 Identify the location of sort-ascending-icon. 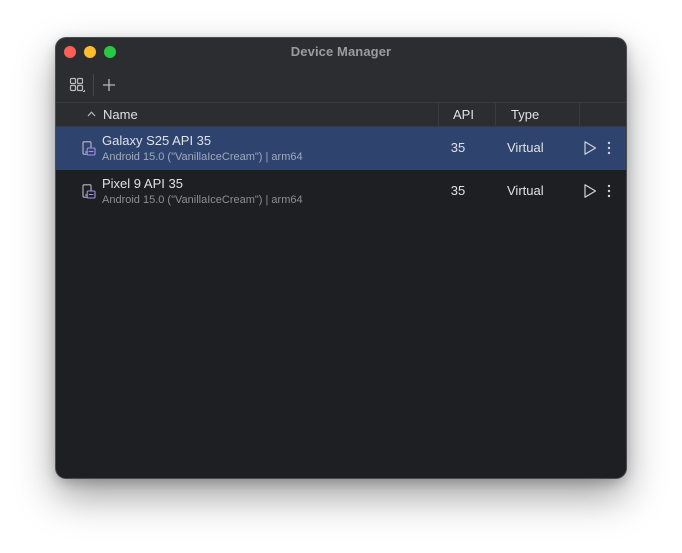
(91, 114).